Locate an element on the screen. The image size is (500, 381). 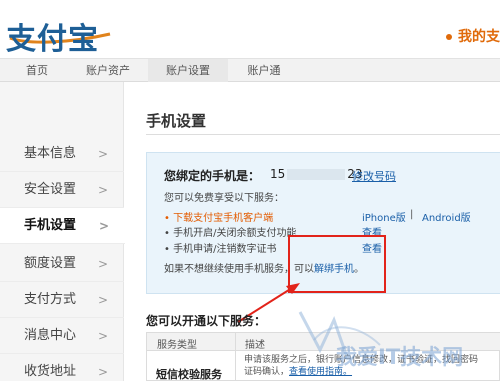
sidebar-item-messages: 消息中心 > is located at coordinates (62, 336).